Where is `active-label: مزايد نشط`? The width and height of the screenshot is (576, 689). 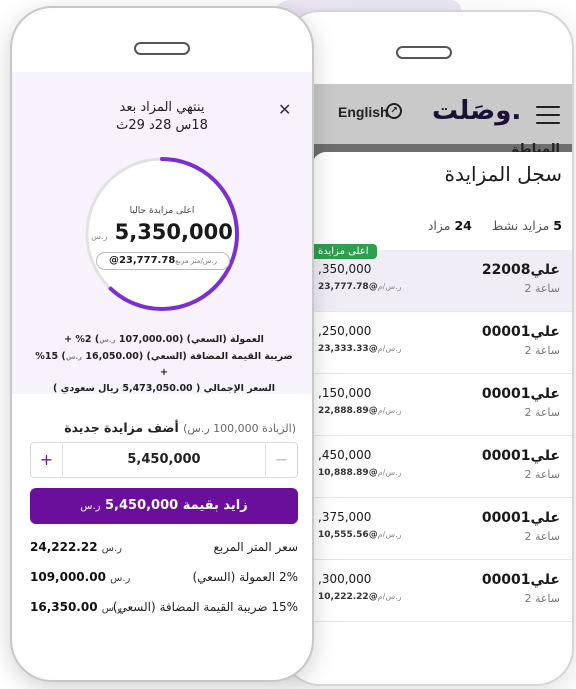
active-label: مزايد نشط is located at coordinates (520, 225).